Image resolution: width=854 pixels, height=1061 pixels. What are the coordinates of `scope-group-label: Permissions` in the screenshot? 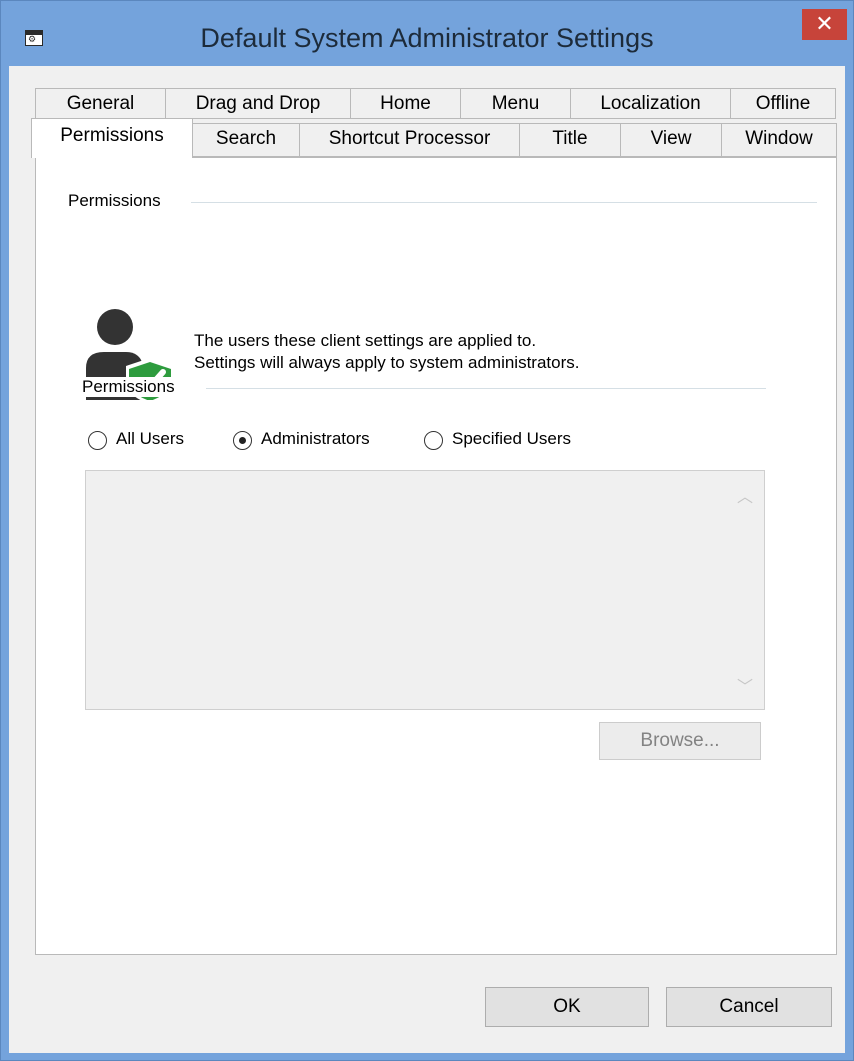 It's located at (128, 387).